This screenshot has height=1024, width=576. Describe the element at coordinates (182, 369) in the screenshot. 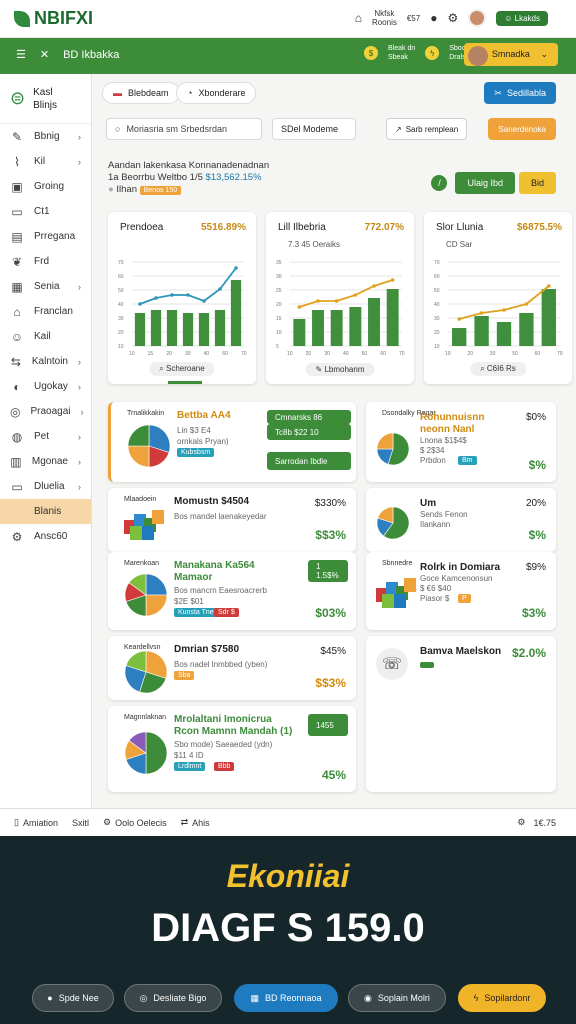

I see `chart-footer-button: ⌕ Scheroane` at that location.